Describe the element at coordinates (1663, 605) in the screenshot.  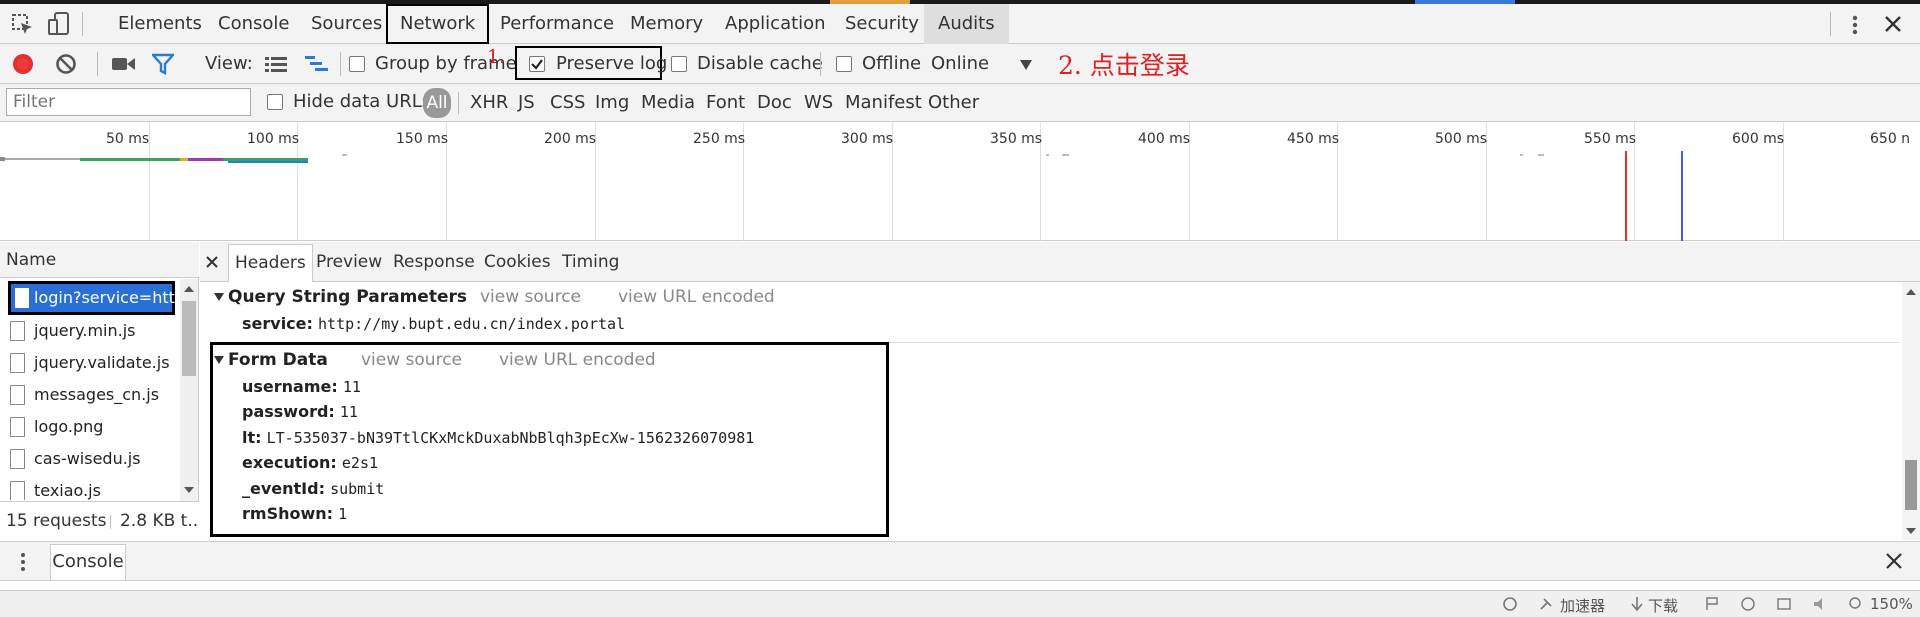
I see `download-label: 下载` at that location.